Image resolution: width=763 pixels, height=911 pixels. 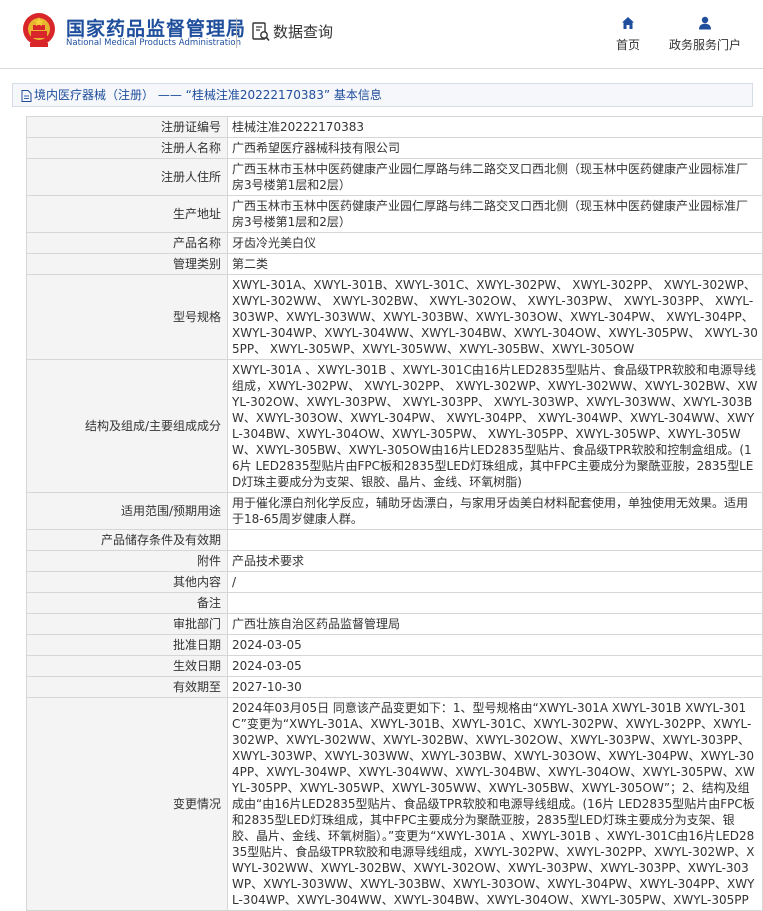 I want to click on breadcrumb-text: 境内医疗器械（注册） —— “桂械注准20222170383” 基本信息, so click(x=208, y=95).